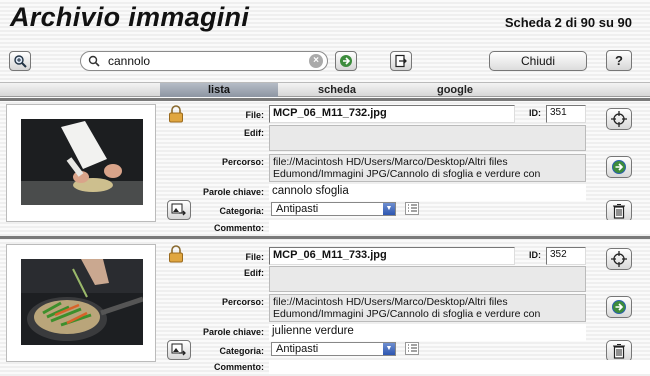 Image resolution: width=650 pixels, height=376 pixels. I want to click on pan-vegetables-photo, so click(82, 302).